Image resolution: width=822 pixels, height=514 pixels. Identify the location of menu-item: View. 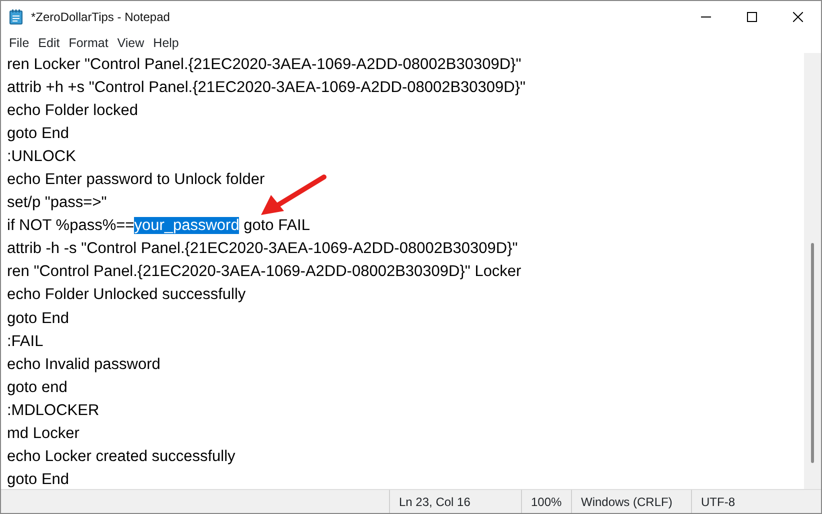
(130, 43).